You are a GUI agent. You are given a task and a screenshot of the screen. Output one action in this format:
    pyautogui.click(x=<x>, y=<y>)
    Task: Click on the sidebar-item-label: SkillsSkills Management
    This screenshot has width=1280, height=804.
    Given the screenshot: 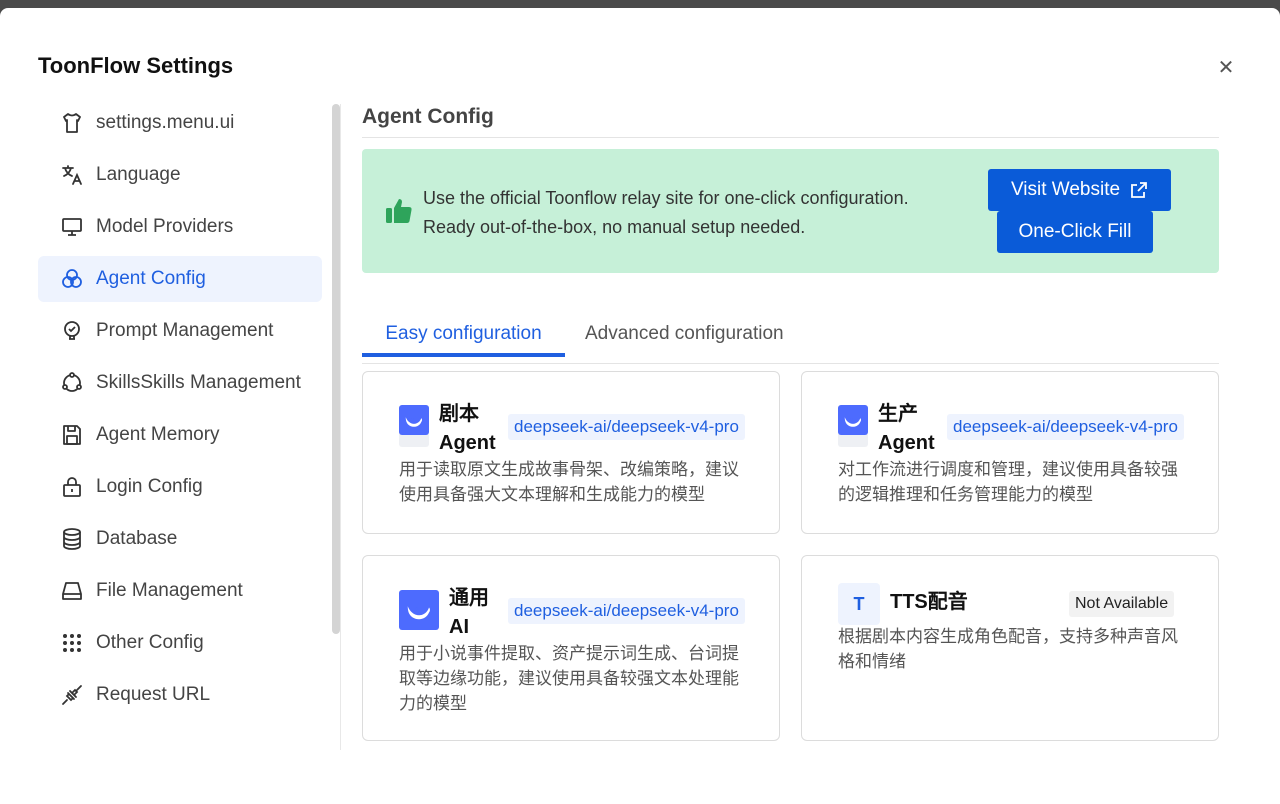 What is the action you would take?
    pyautogui.click(x=198, y=382)
    